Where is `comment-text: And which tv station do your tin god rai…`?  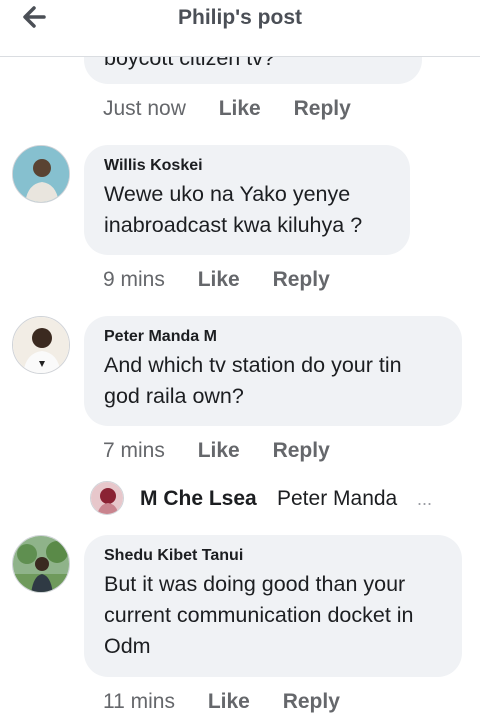
comment-text: And which tv station do your tin god rai… is located at coordinates (253, 380).